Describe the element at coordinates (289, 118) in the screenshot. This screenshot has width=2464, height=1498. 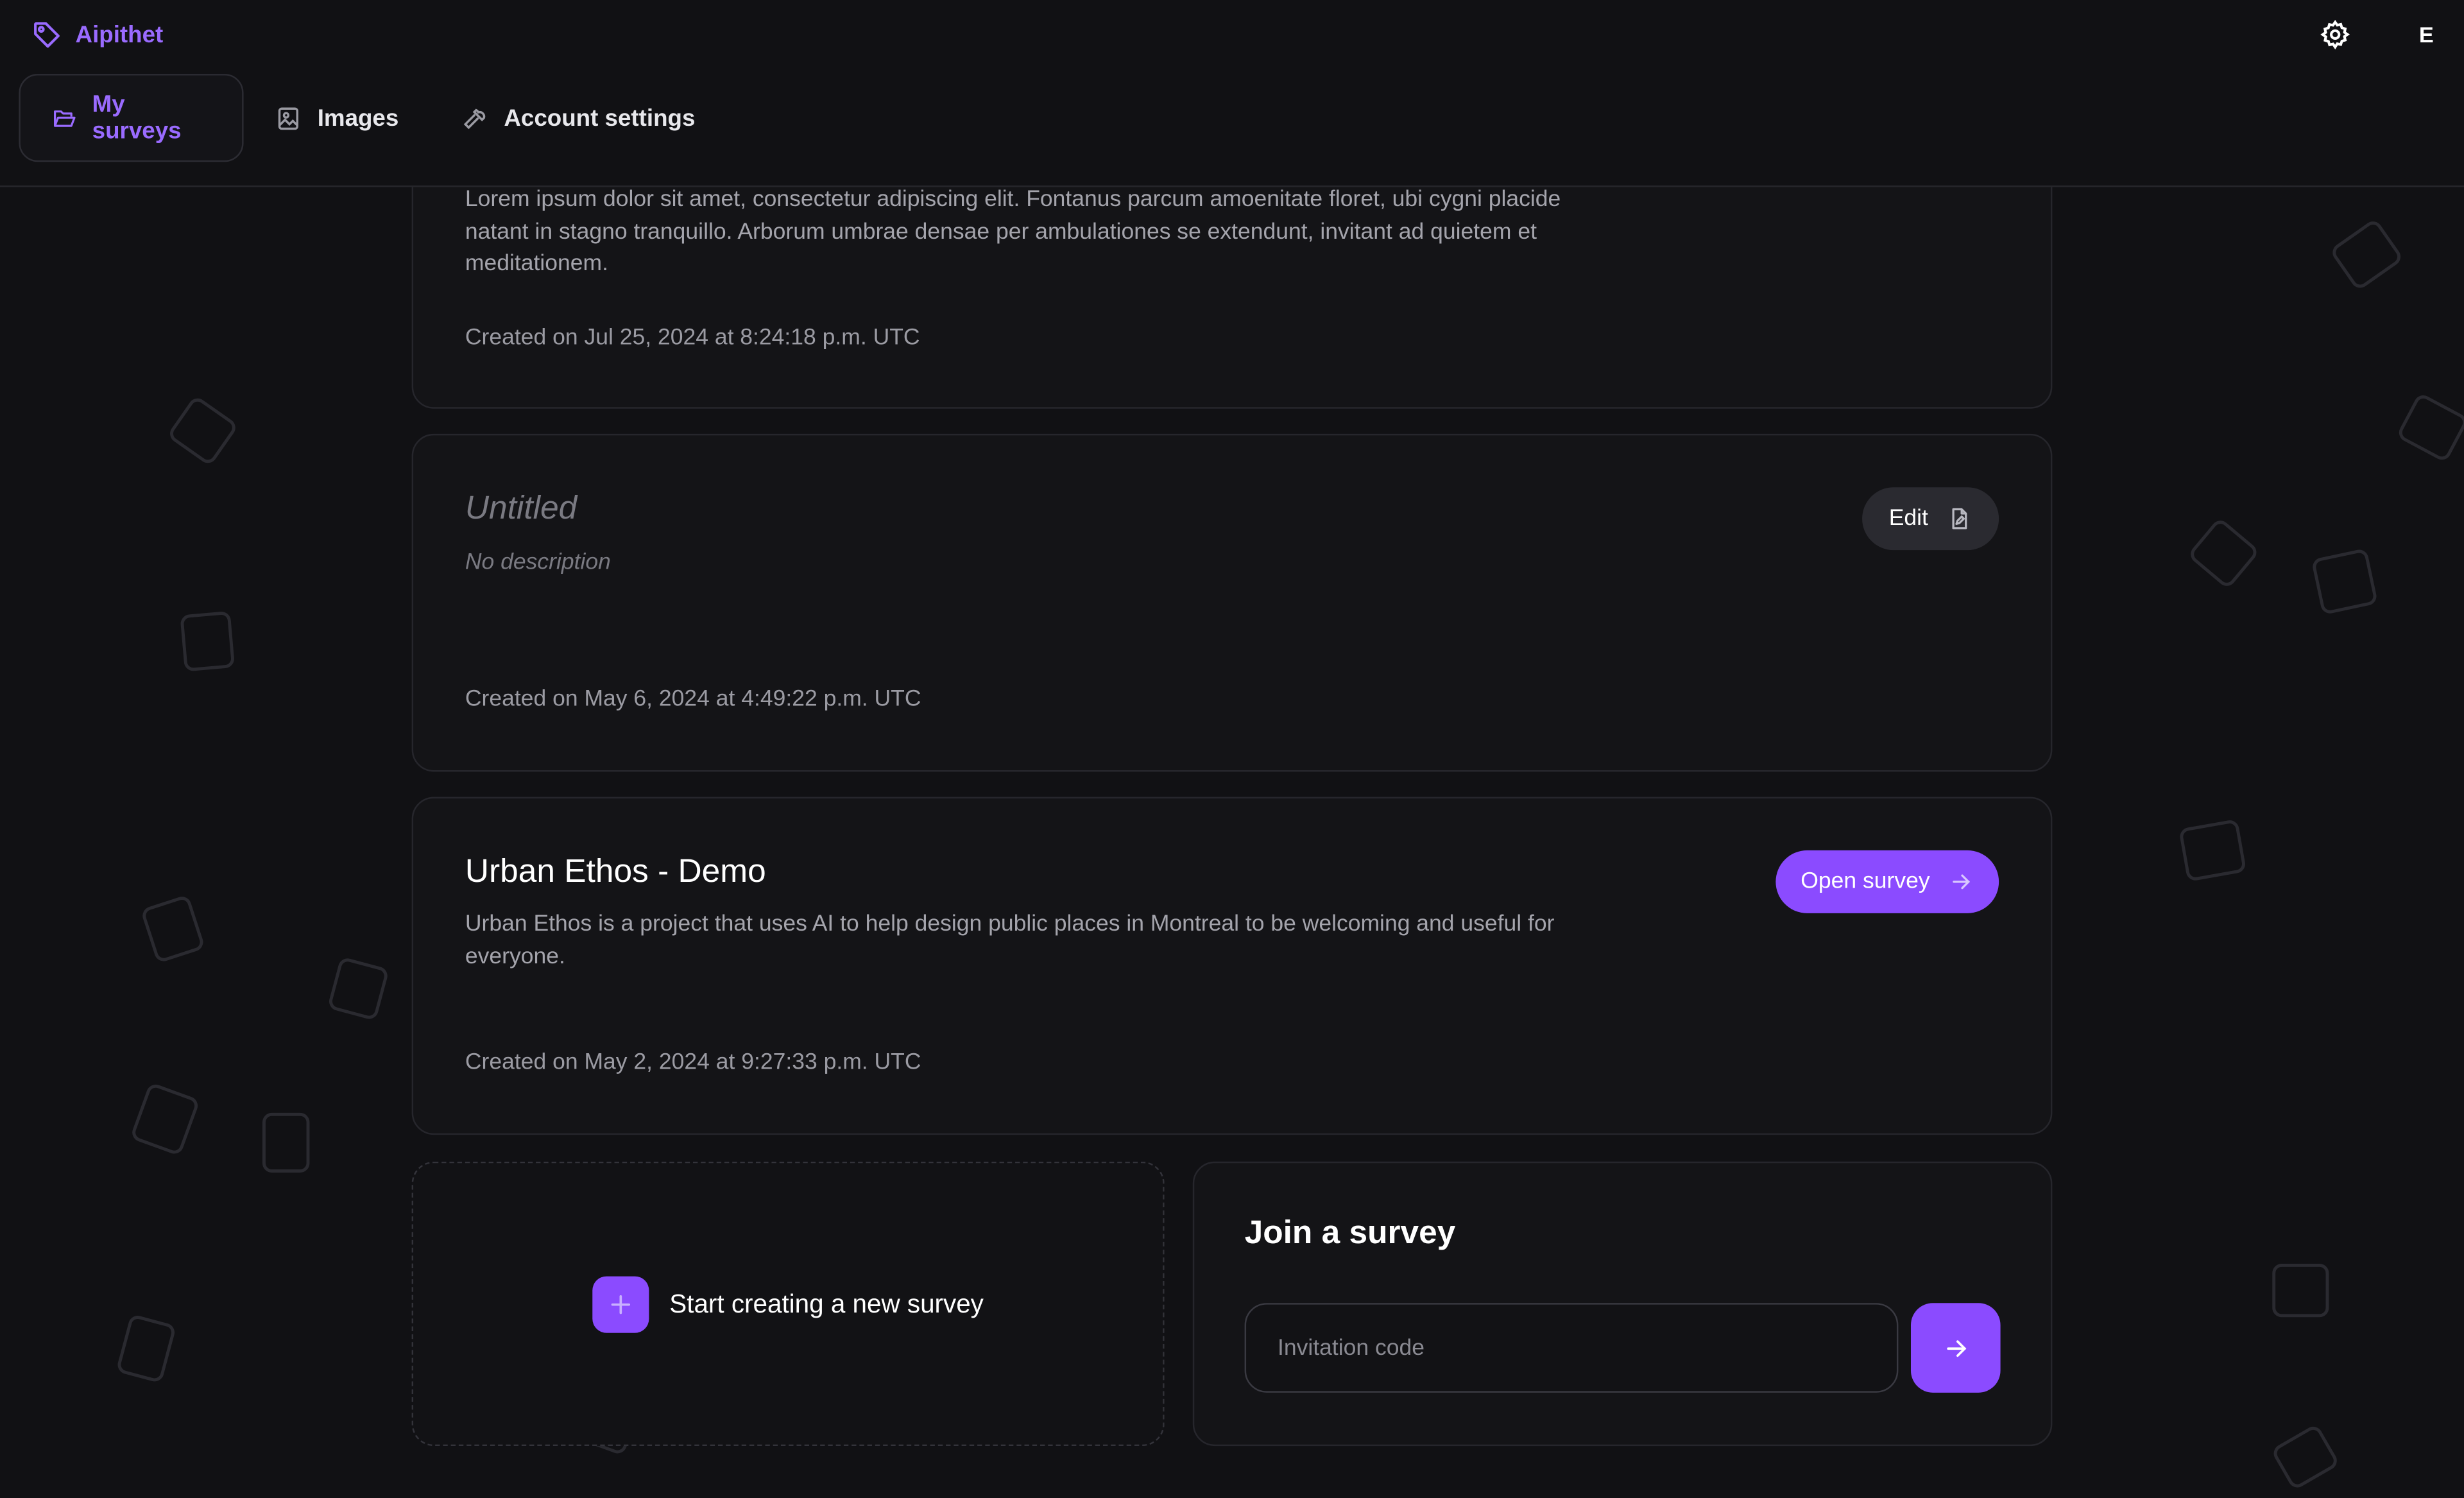
I see `image-icon` at that location.